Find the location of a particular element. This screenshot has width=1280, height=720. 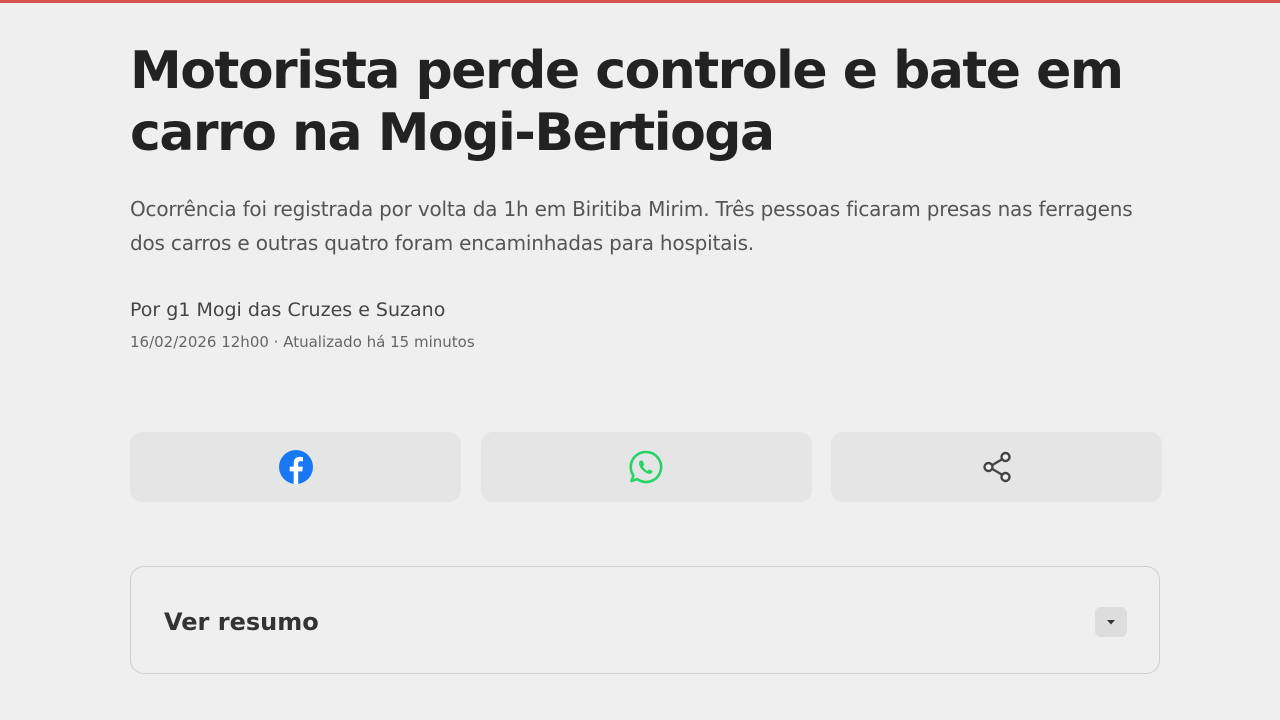

summary-expander: Ver resumo is located at coordinates (645, 620).